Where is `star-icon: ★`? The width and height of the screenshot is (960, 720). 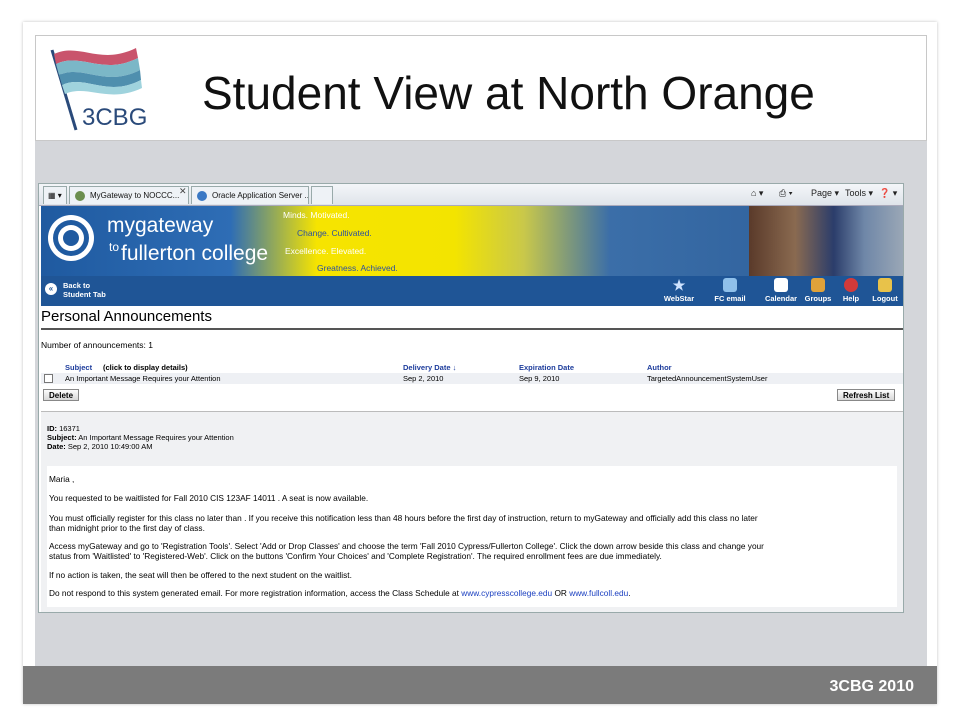 star-icon: ★ is located at coordinates (679, 285).